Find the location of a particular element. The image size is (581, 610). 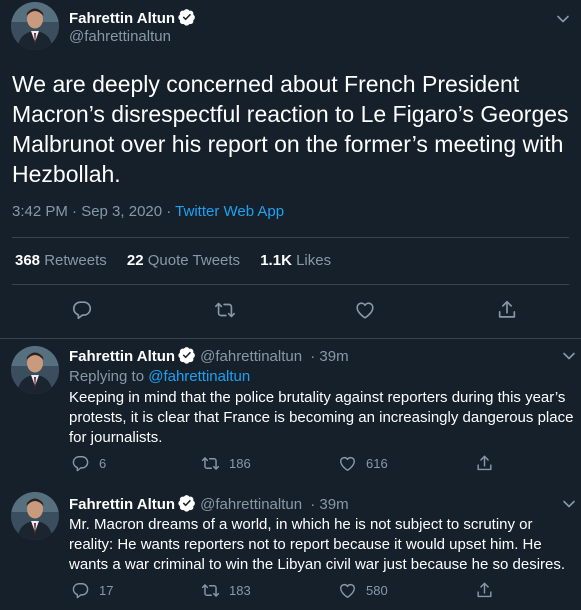

retweet-button: 186 is located at coordinates (226, 464).